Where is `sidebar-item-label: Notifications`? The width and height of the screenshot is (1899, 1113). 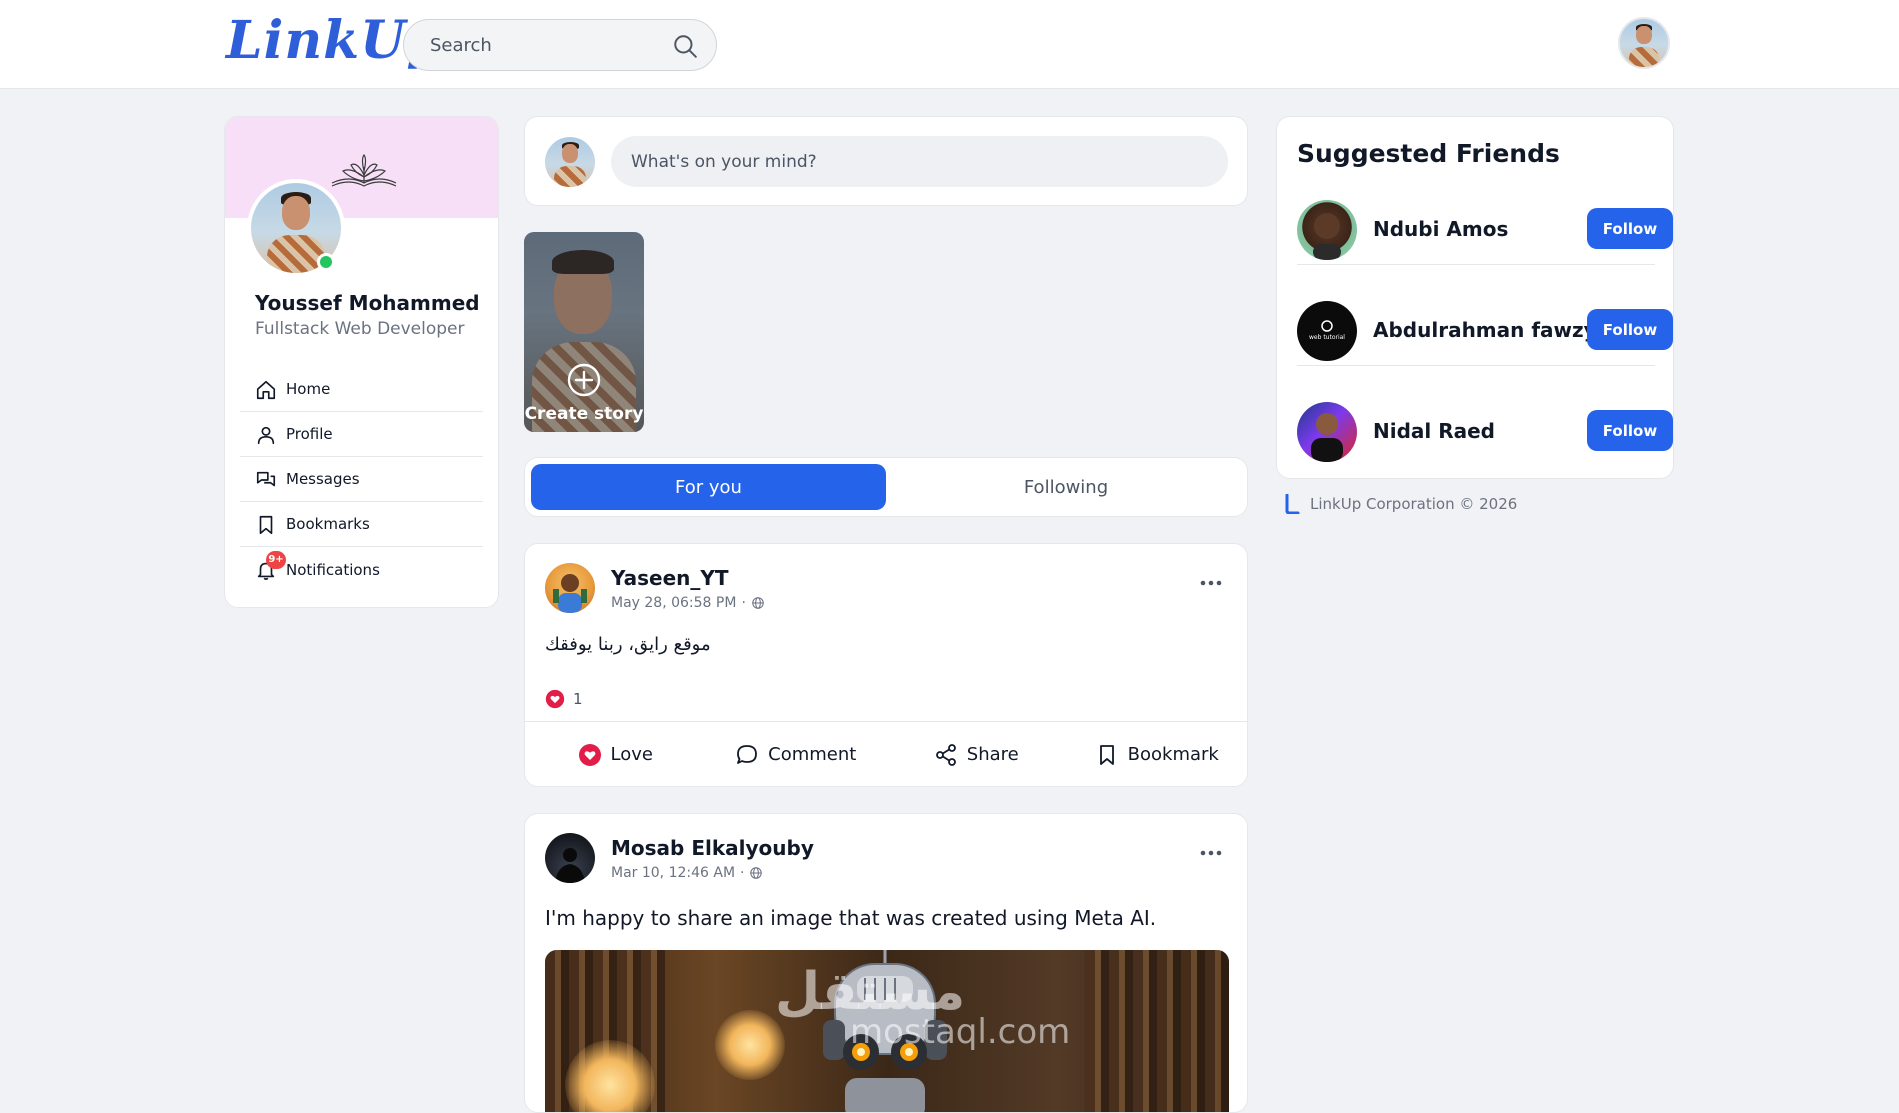
sidebar-item-label: Notifications is located at coordinates (333, 569).